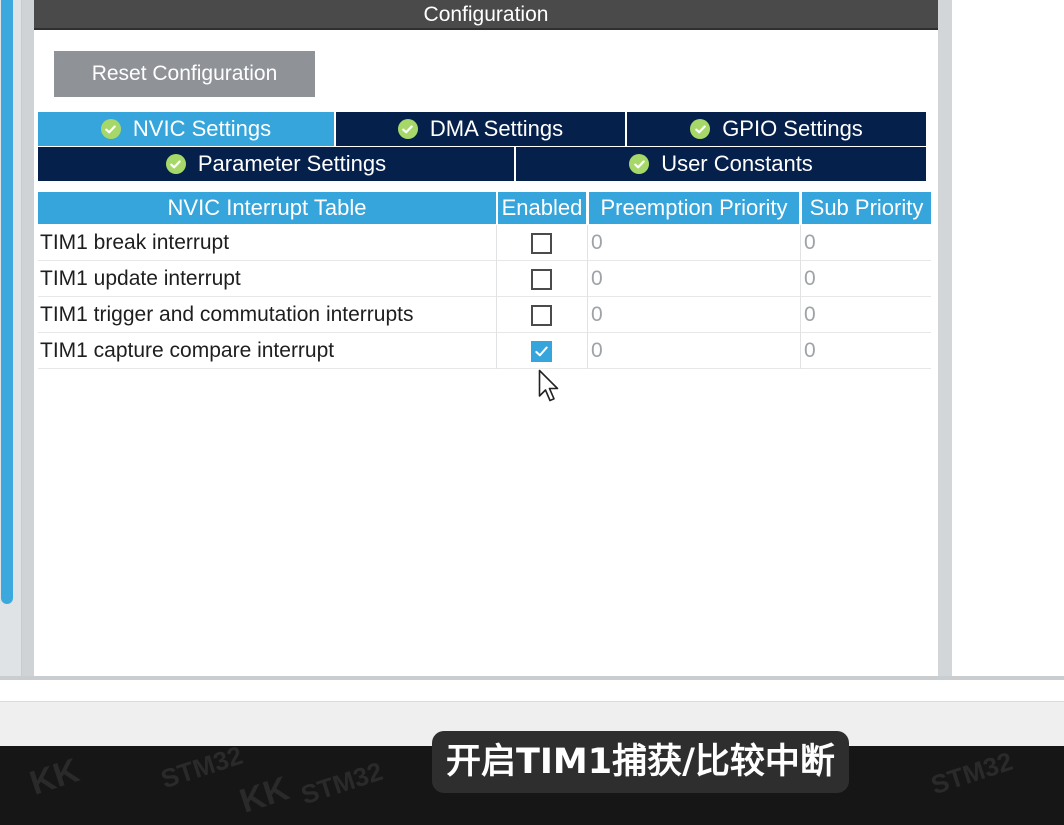  I want to click on panel-gutter, so click(28, 340).